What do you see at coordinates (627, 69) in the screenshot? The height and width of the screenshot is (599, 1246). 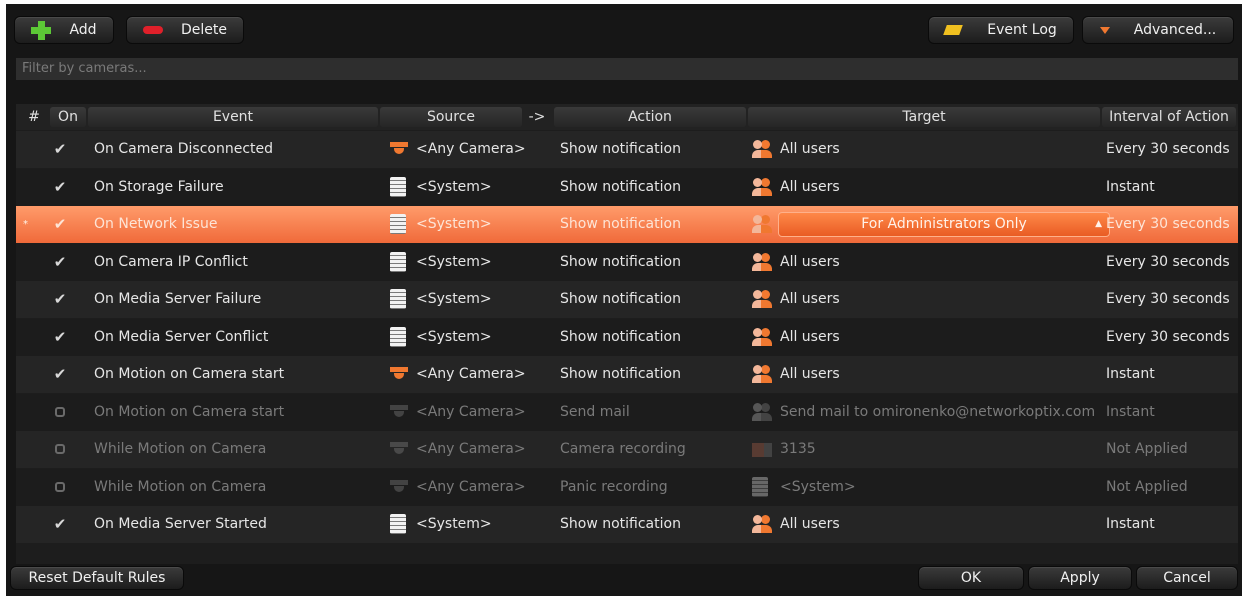 I see `camera-filter-input` at bounding box center [627, 69].